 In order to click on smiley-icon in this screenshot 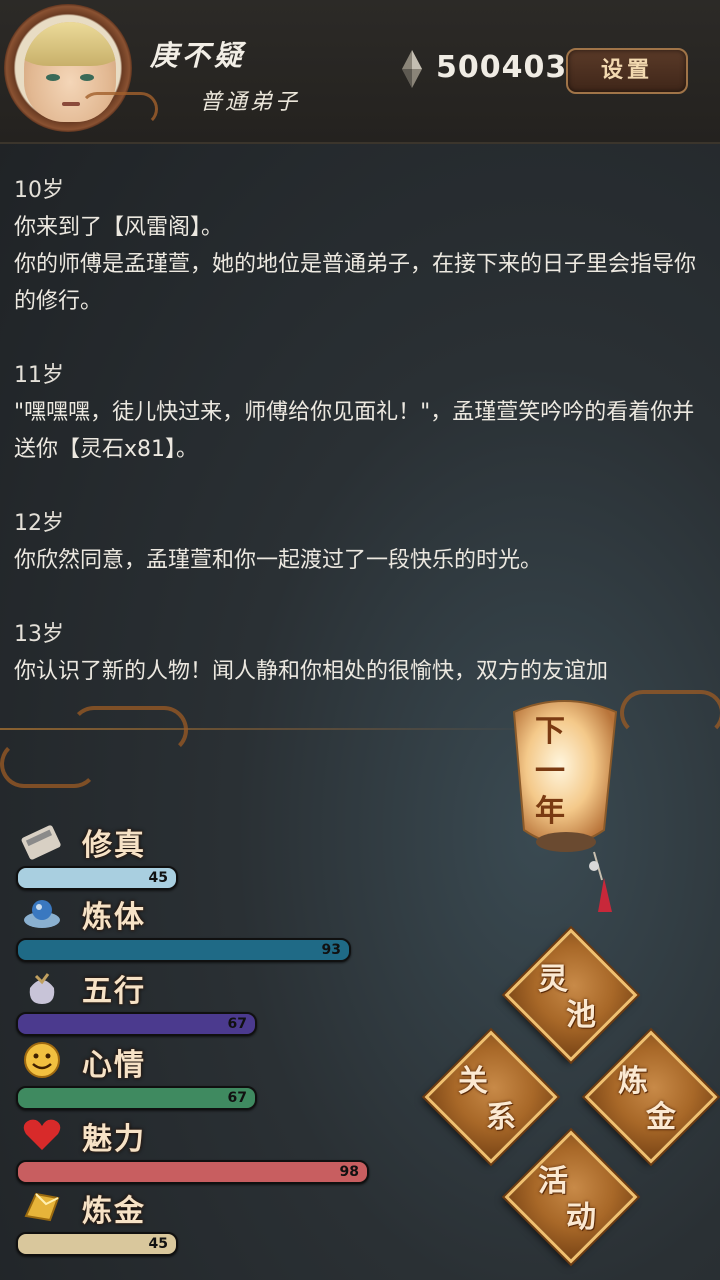, I will do `click(42, 1060)`.